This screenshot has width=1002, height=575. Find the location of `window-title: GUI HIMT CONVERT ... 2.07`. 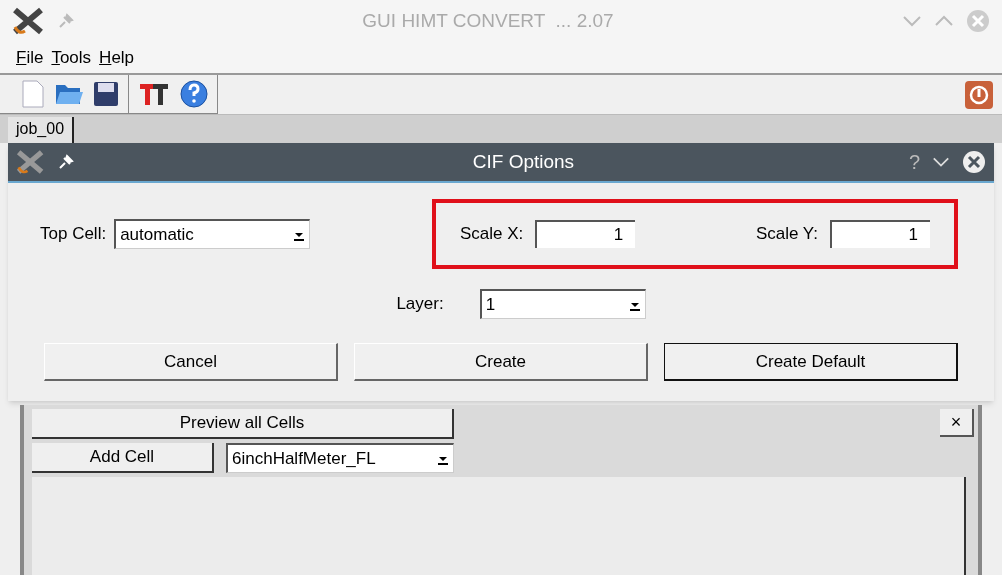

window-title: GUI HIMT CONVERT ... 2.07 is located at coordinates (488, 20).